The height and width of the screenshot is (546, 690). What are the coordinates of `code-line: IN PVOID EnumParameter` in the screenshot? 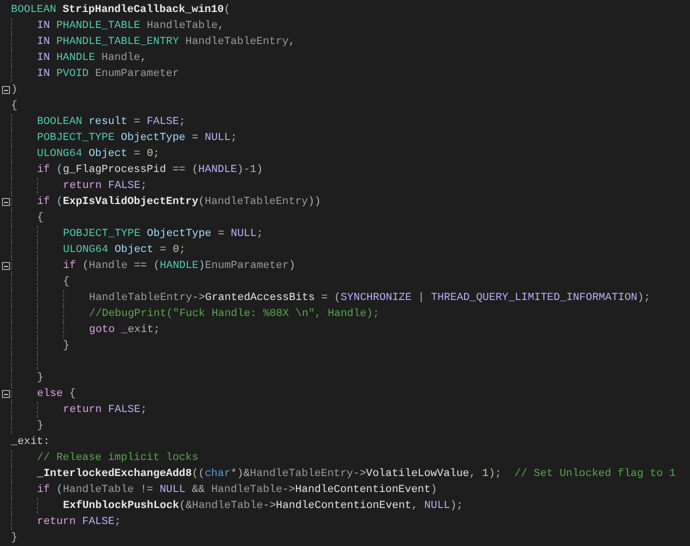 It's located at (108, 74).